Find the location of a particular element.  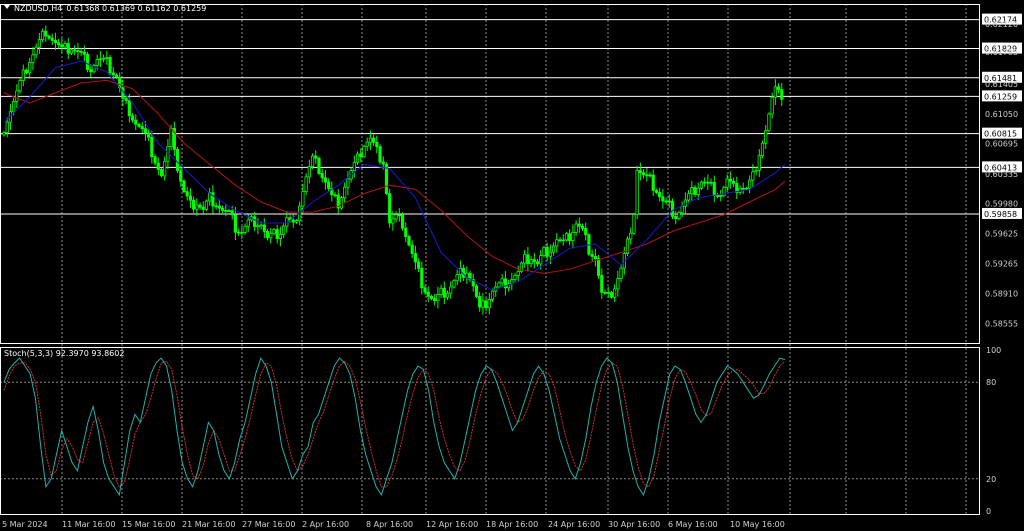

time-label: 24 Apr 16:00 is located at coordinates (574, 524).